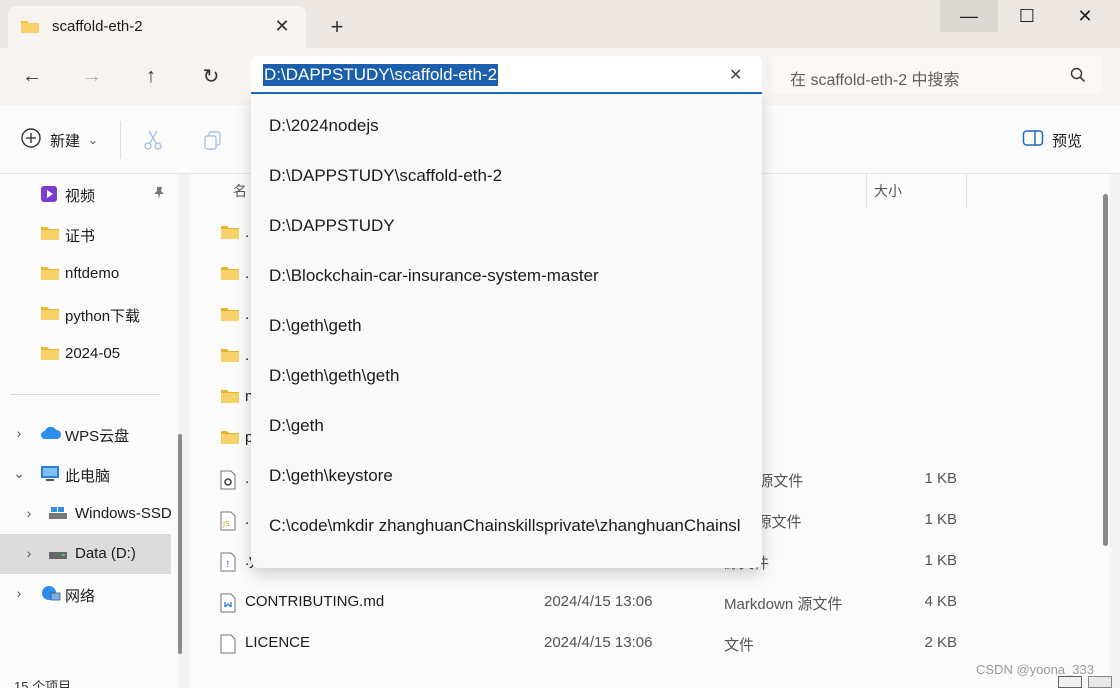 The height and width of the screenshot is (688, 1120). I want to click on svg-text: JS, so click(226, 524).